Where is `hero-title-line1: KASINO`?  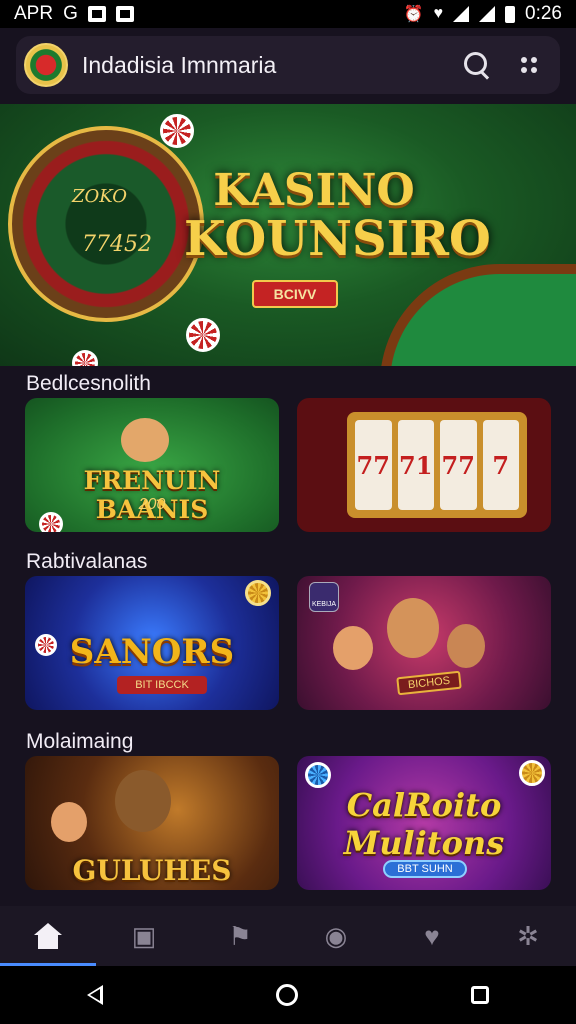 hero-title-line1: KASINO is located at coordinates (314, 190).